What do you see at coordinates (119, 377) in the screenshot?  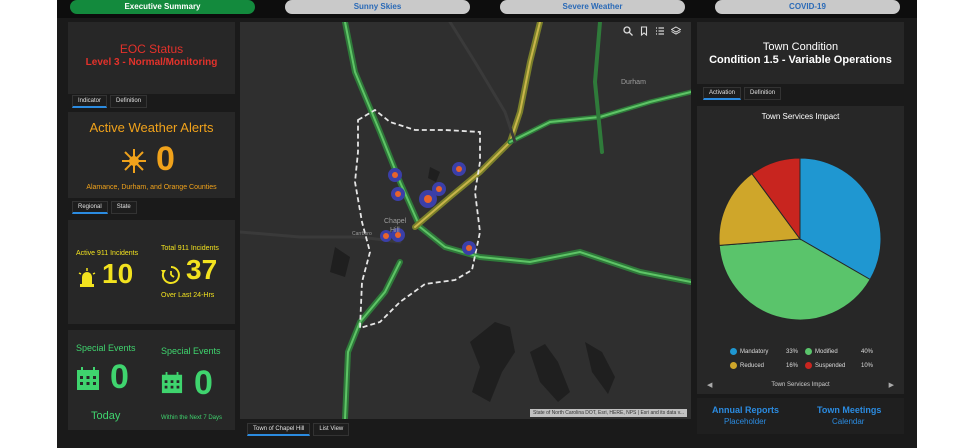 I see `events-today-count: 0` at bounding box center [119, 377].